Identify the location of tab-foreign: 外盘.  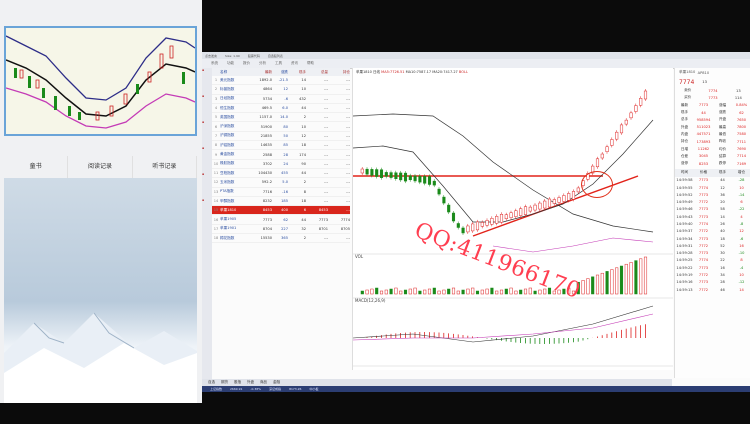
(250, 382).